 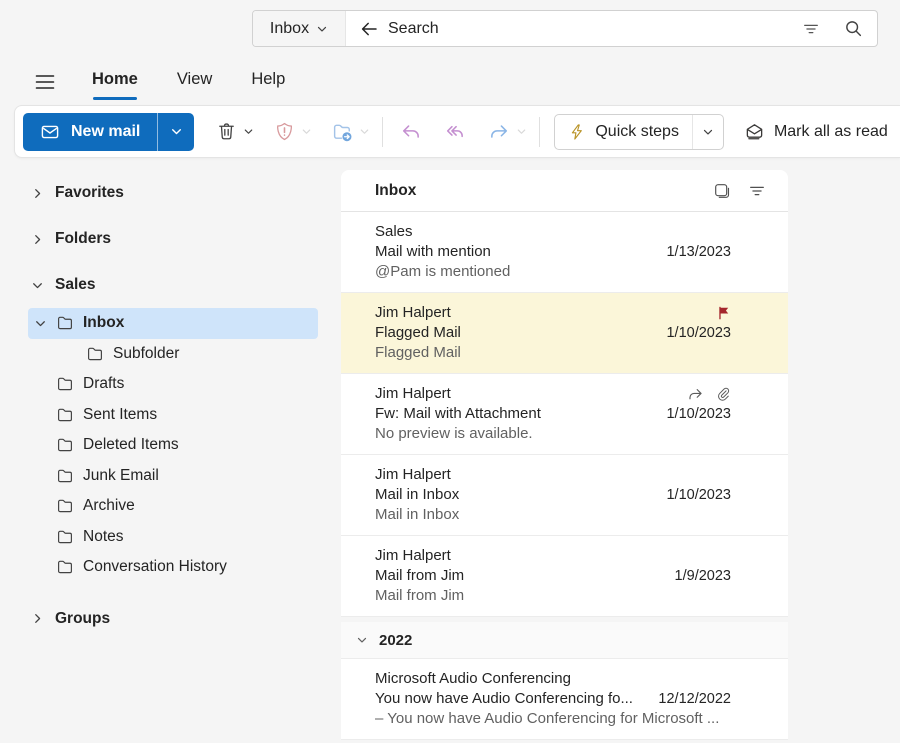 What do you see at coordinates (396, 190) in the screenshot?
I see `mail-list-title: Inbox` at bounding box center [396, 190].